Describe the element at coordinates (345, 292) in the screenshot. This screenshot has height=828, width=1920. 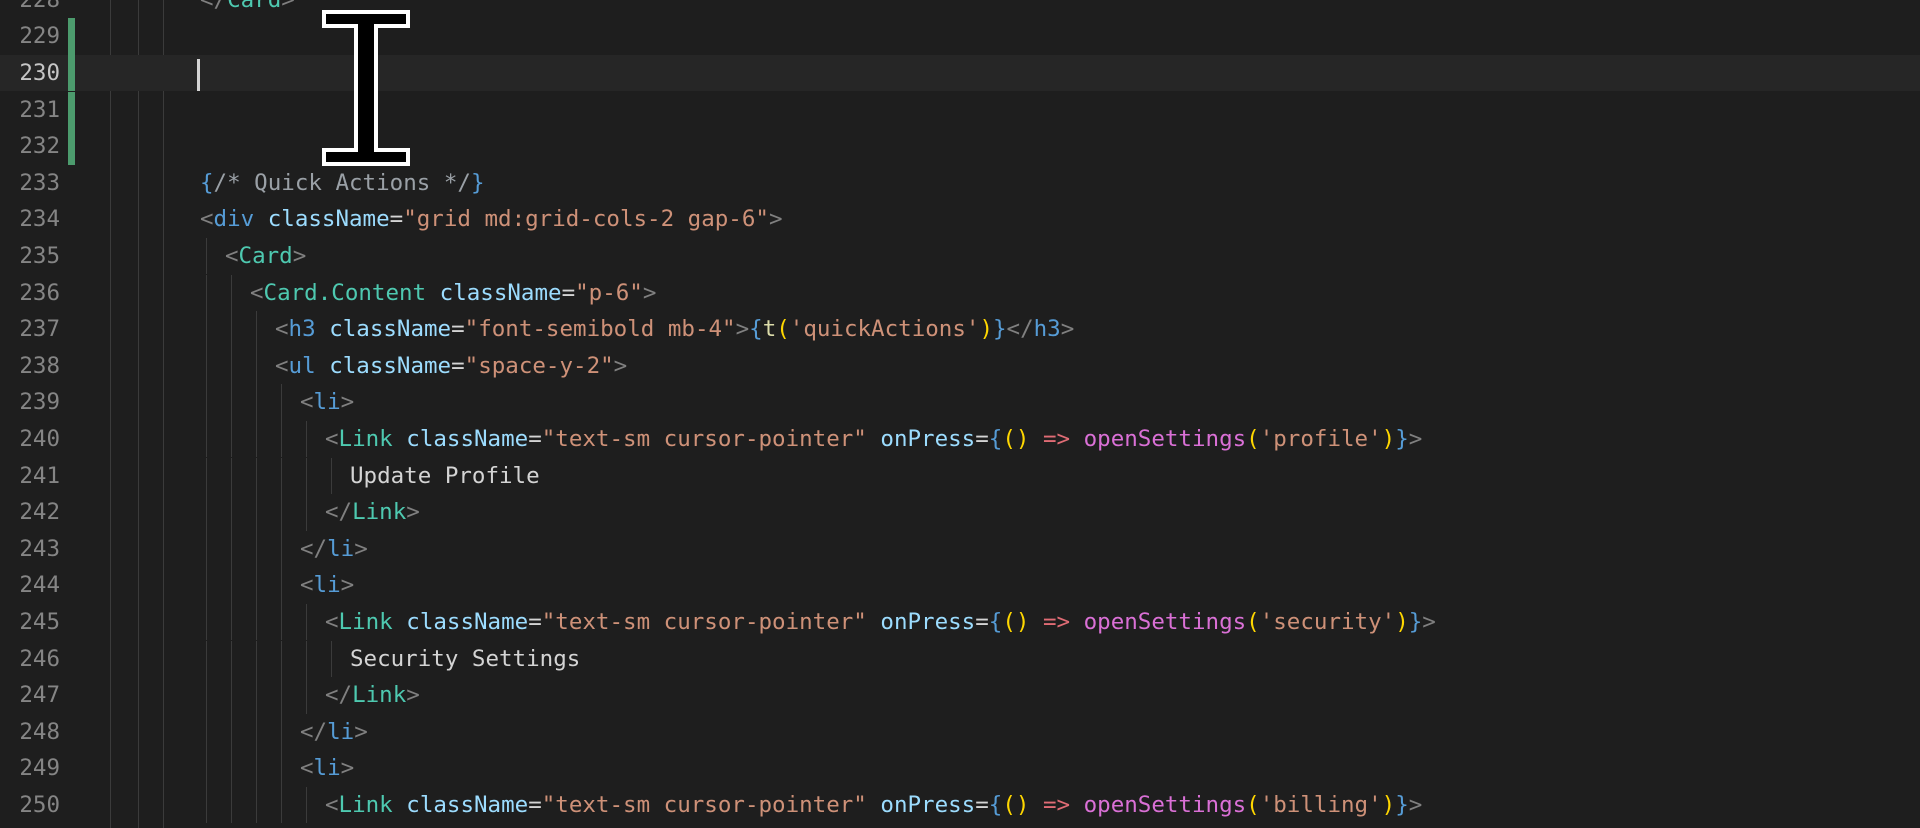
I see `code-token: Card.Content` at that location.